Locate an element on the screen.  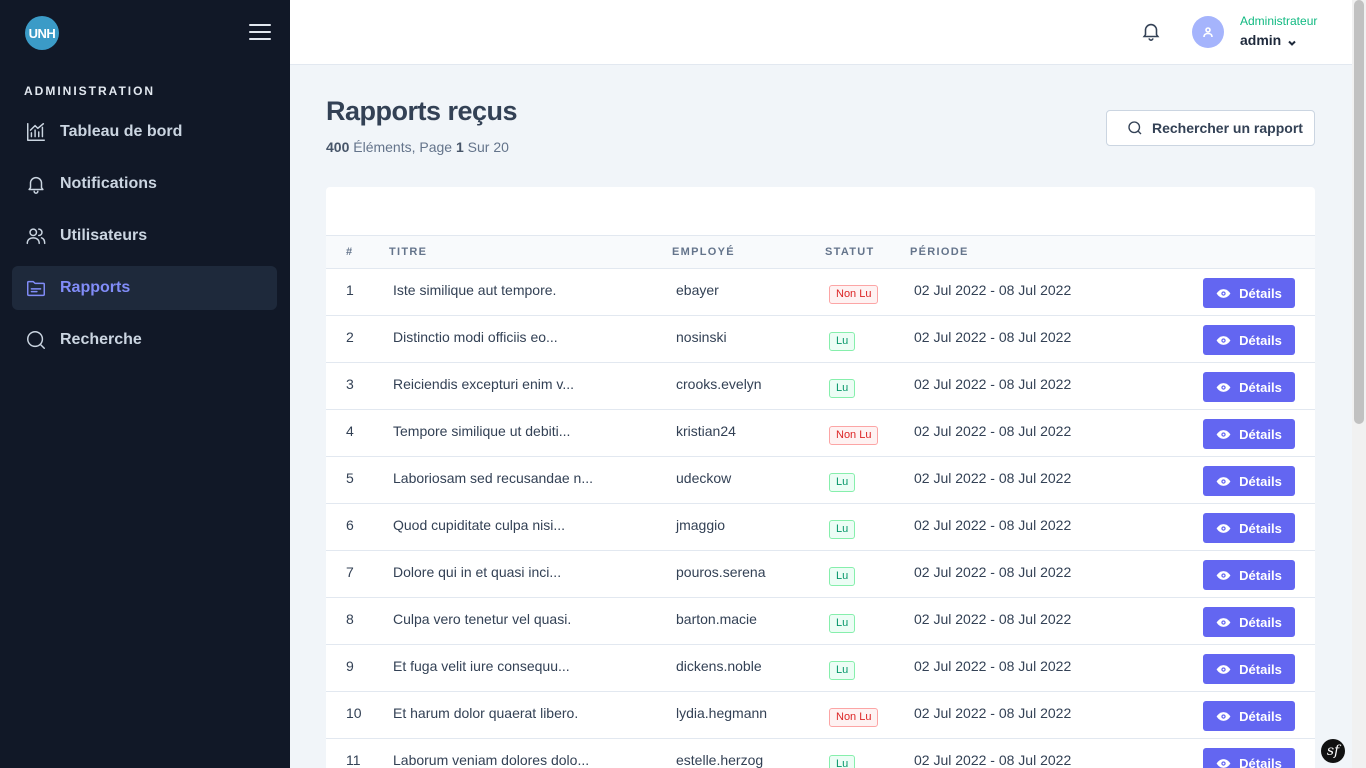
row-employee: jmaggio is located at coordinates (701, 525).